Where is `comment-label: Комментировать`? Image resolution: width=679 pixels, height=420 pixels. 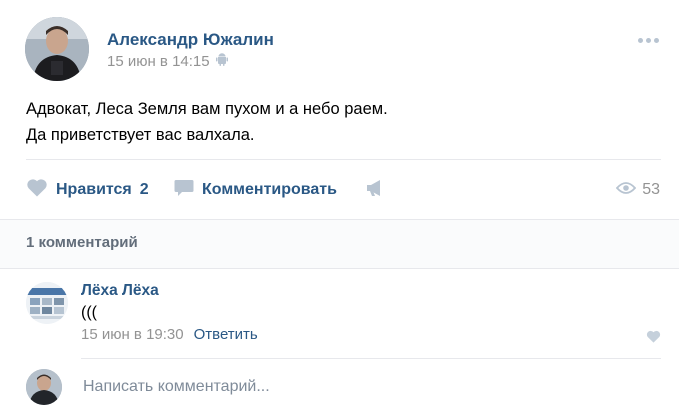 comment-label: Комментировать is located at coordinates (269, 189).